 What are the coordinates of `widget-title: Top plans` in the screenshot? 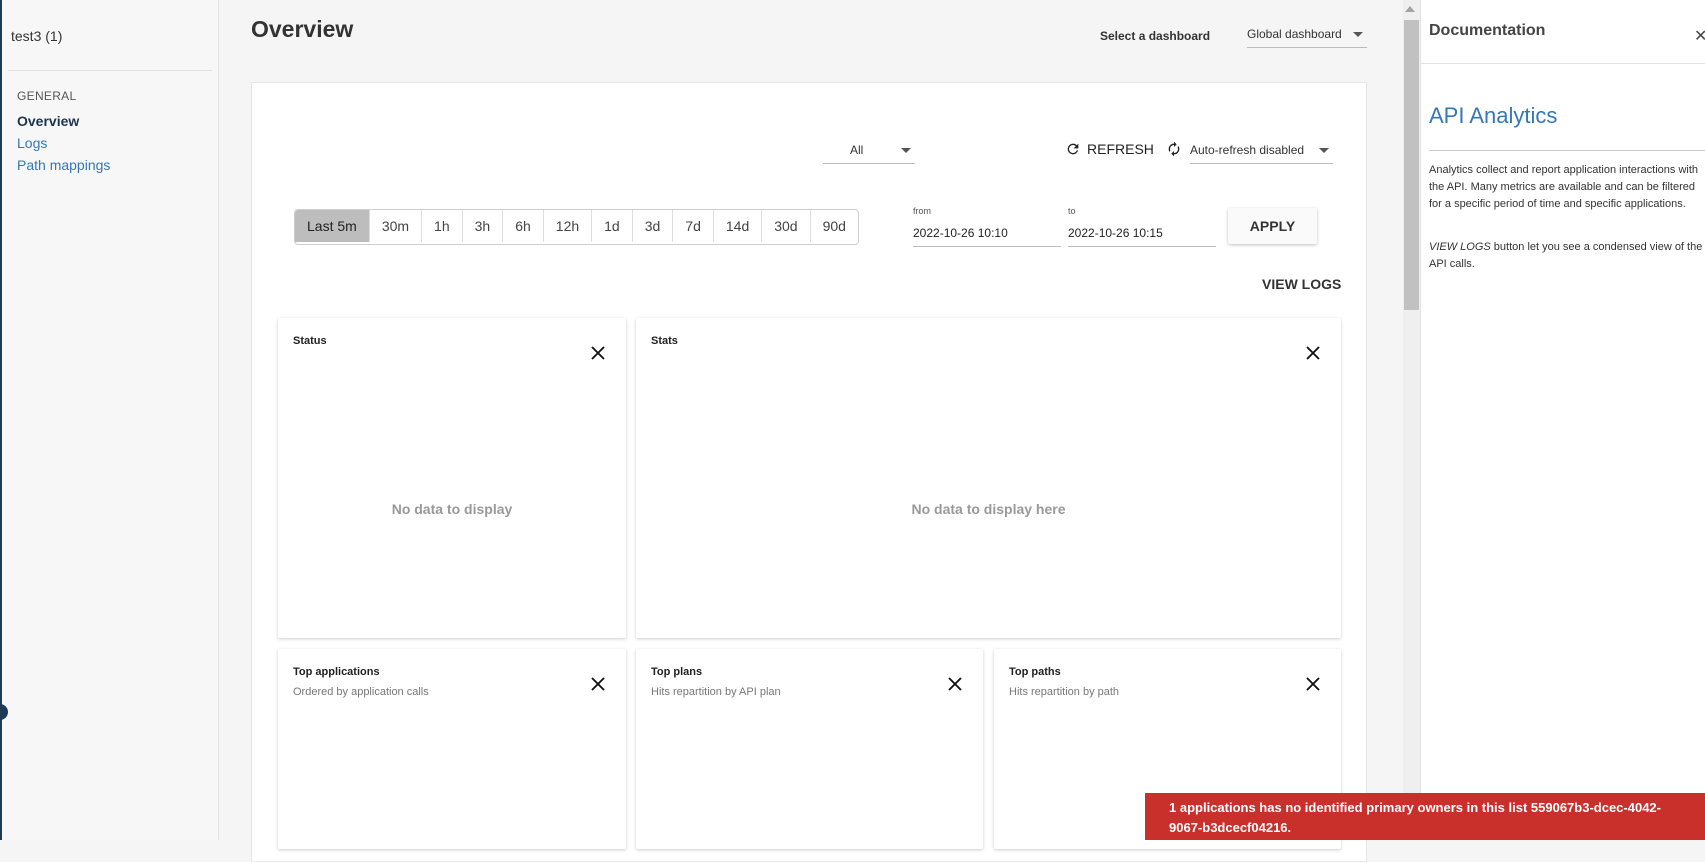 It's located at (677, 672).